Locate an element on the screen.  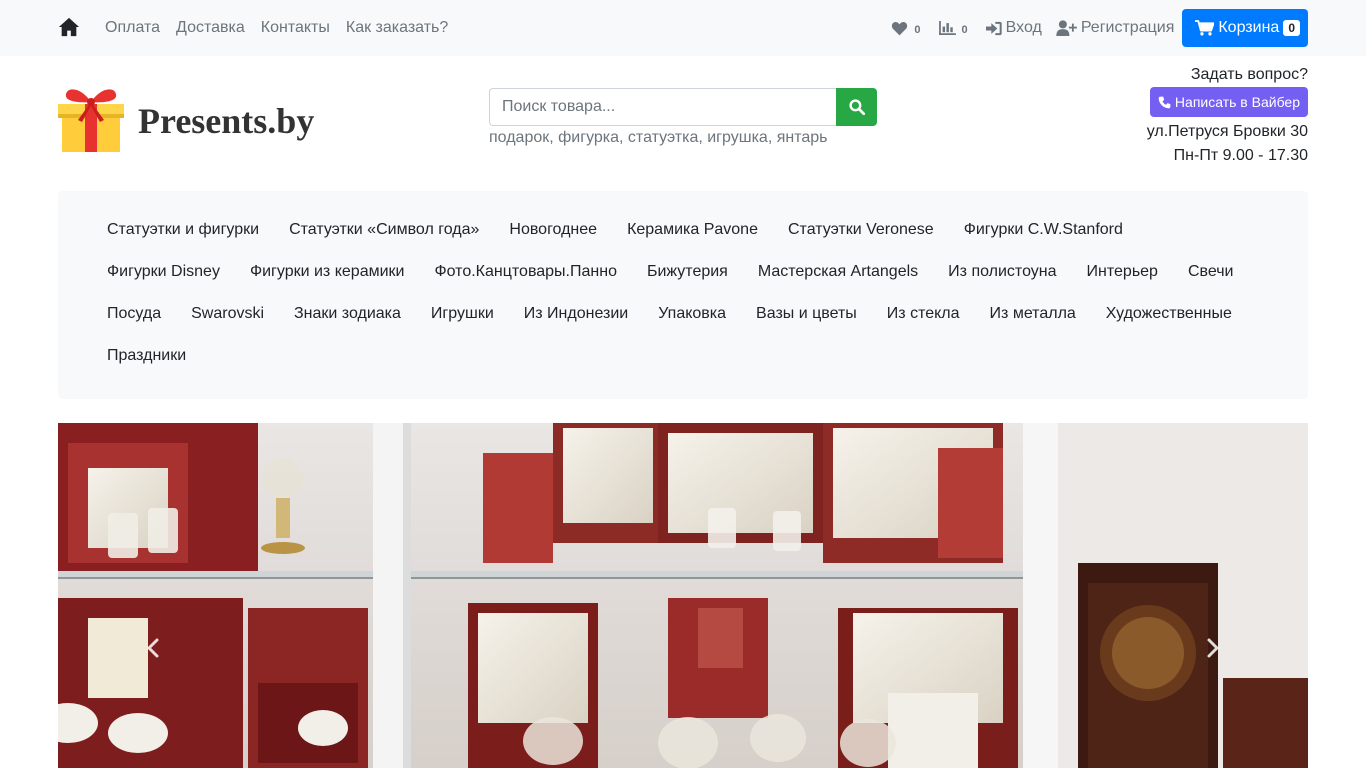
category-link: Из Индонезии is located at coordinates (576, 314).